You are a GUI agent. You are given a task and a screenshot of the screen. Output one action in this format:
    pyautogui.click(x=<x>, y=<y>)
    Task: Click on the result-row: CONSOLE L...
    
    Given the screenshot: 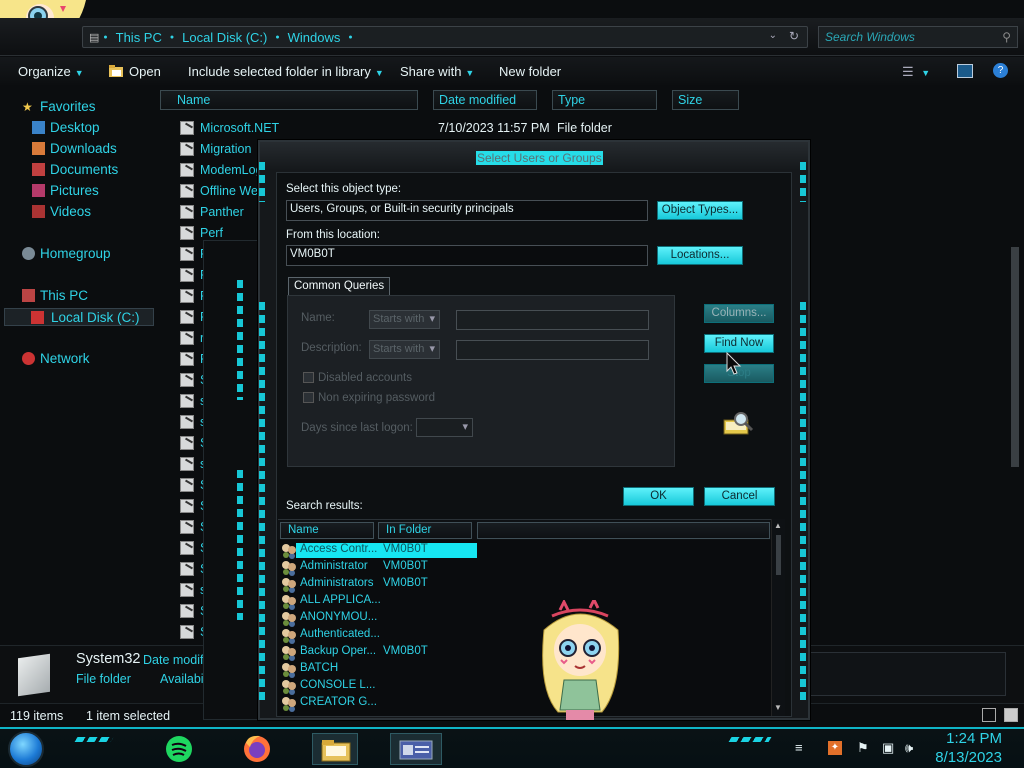 What is the action you would take?
    pyautogui.click(x=525, y=686)
    